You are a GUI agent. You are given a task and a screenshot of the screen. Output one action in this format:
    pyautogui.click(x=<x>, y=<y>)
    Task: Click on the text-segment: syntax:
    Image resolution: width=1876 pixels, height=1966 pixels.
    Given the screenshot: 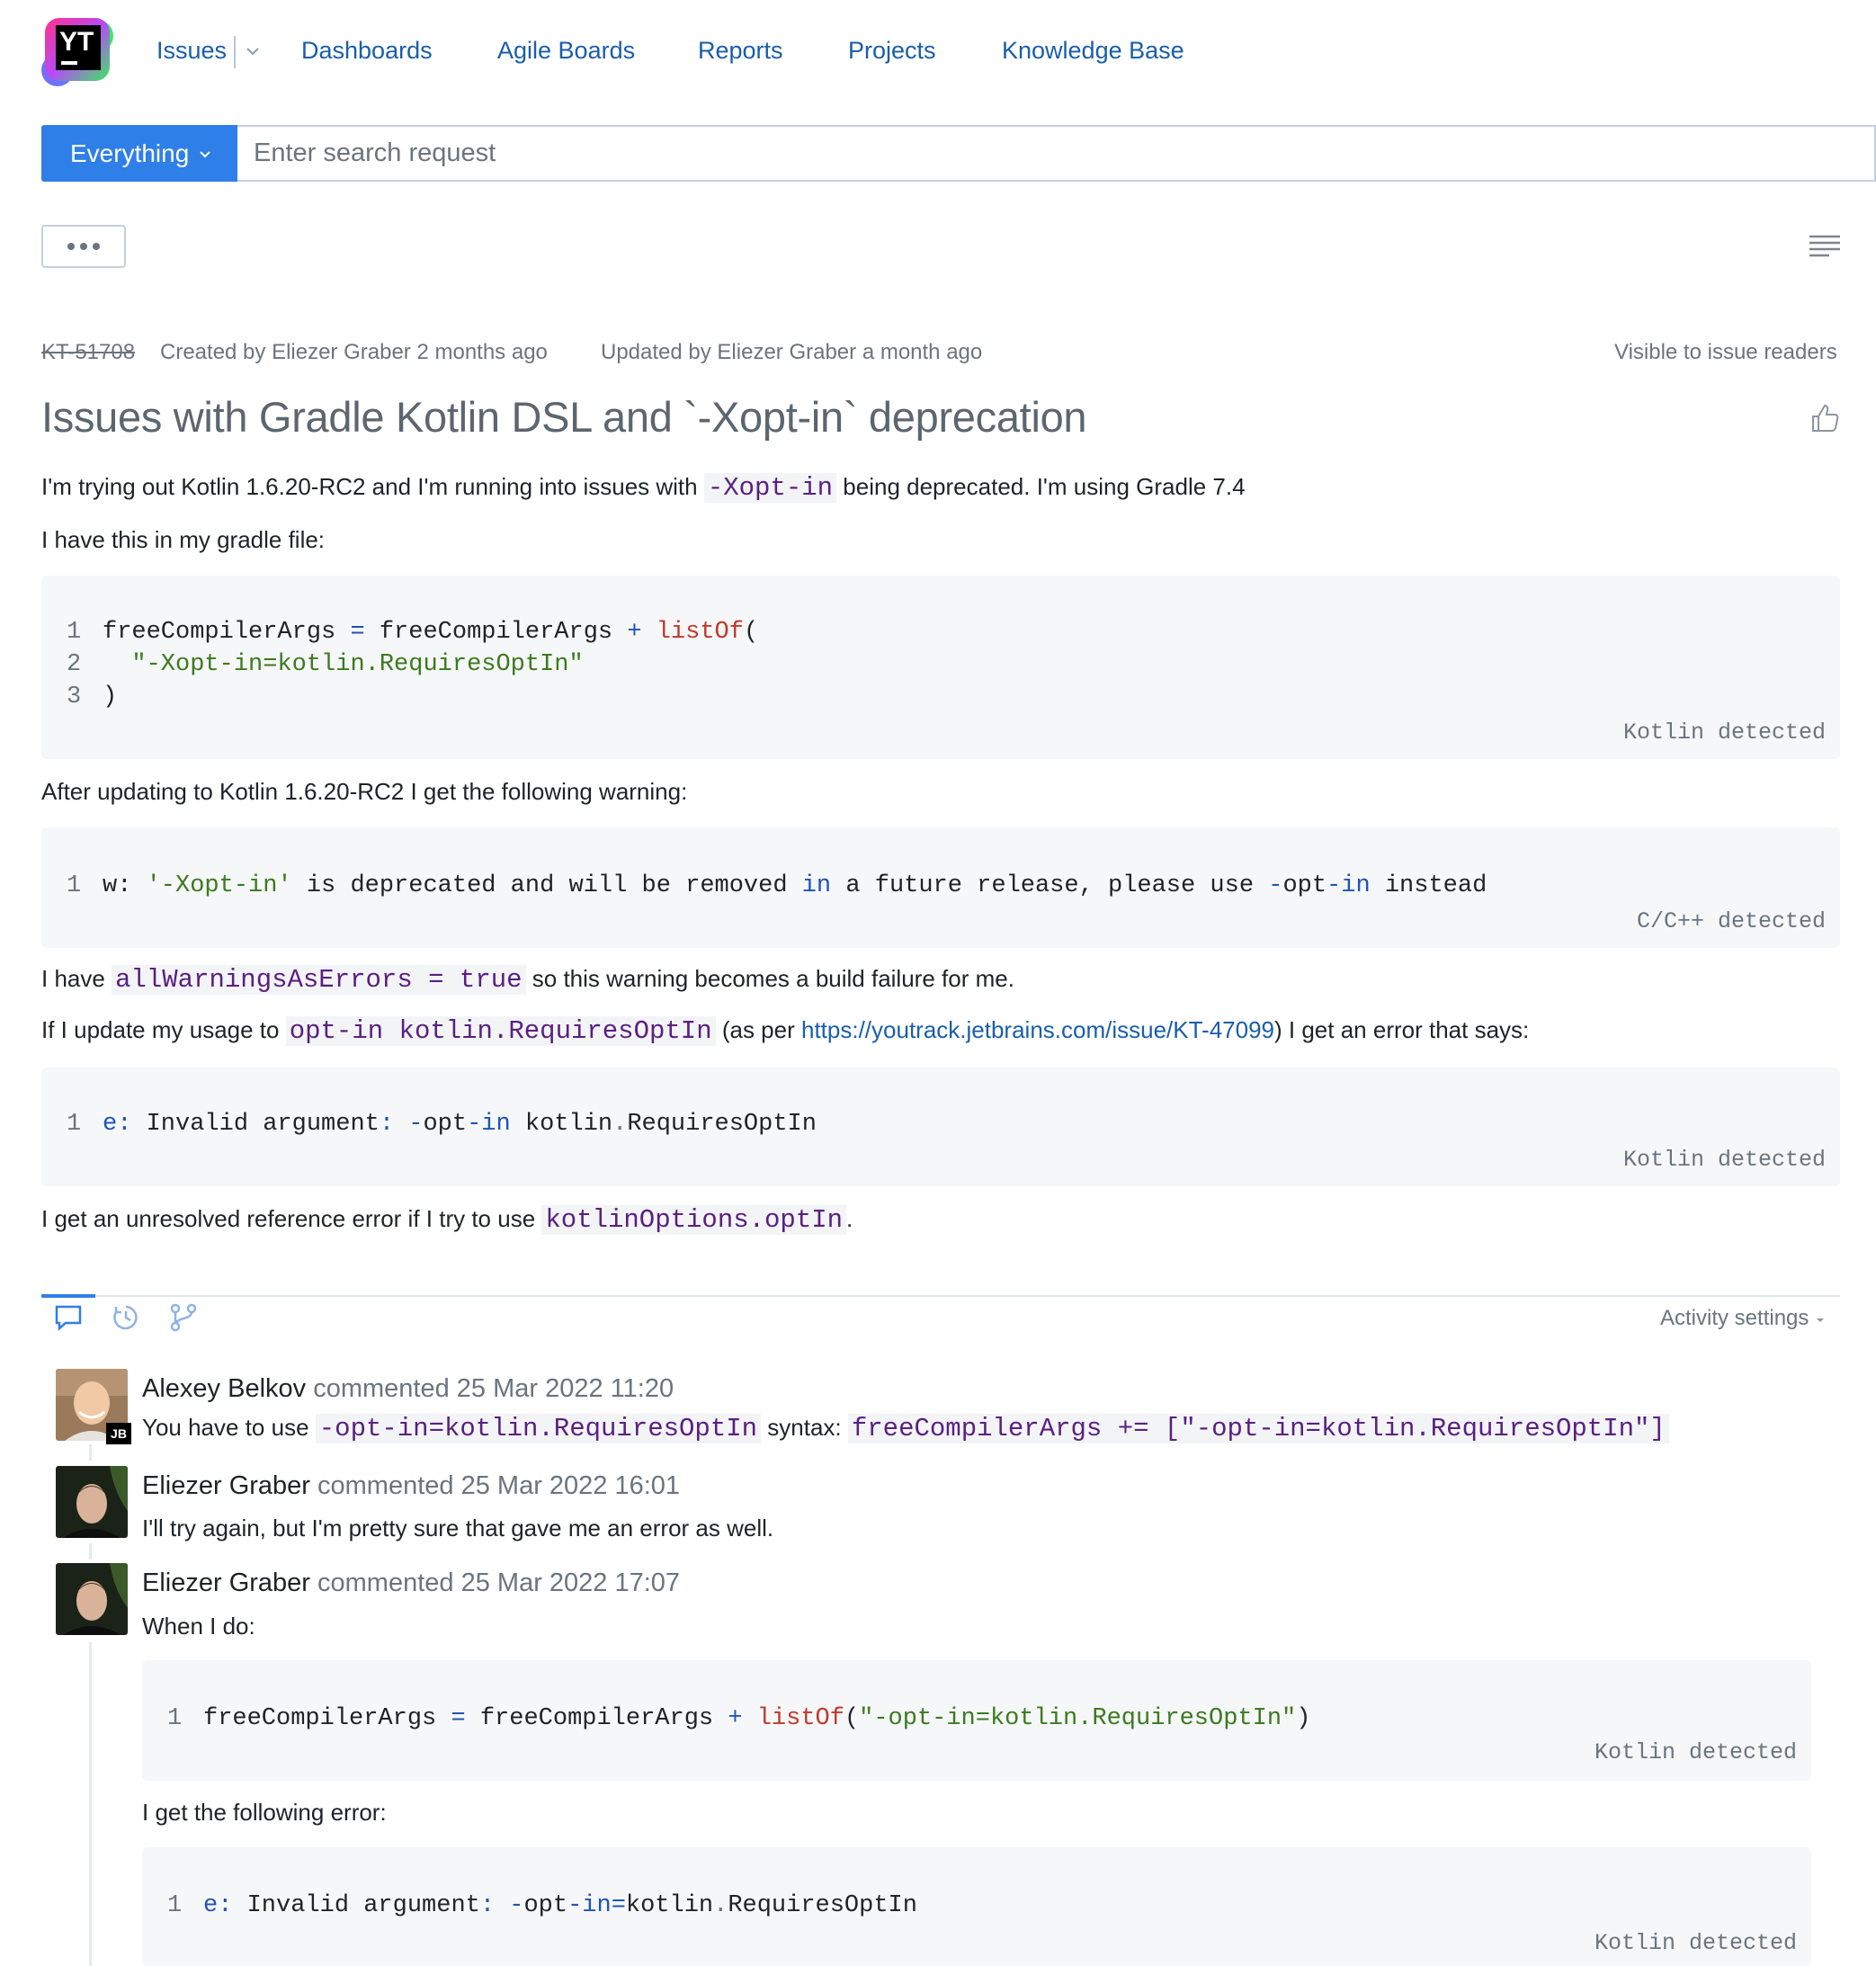 What is the action you would take?
    pyautogui.click(x=805, y=1428)
    